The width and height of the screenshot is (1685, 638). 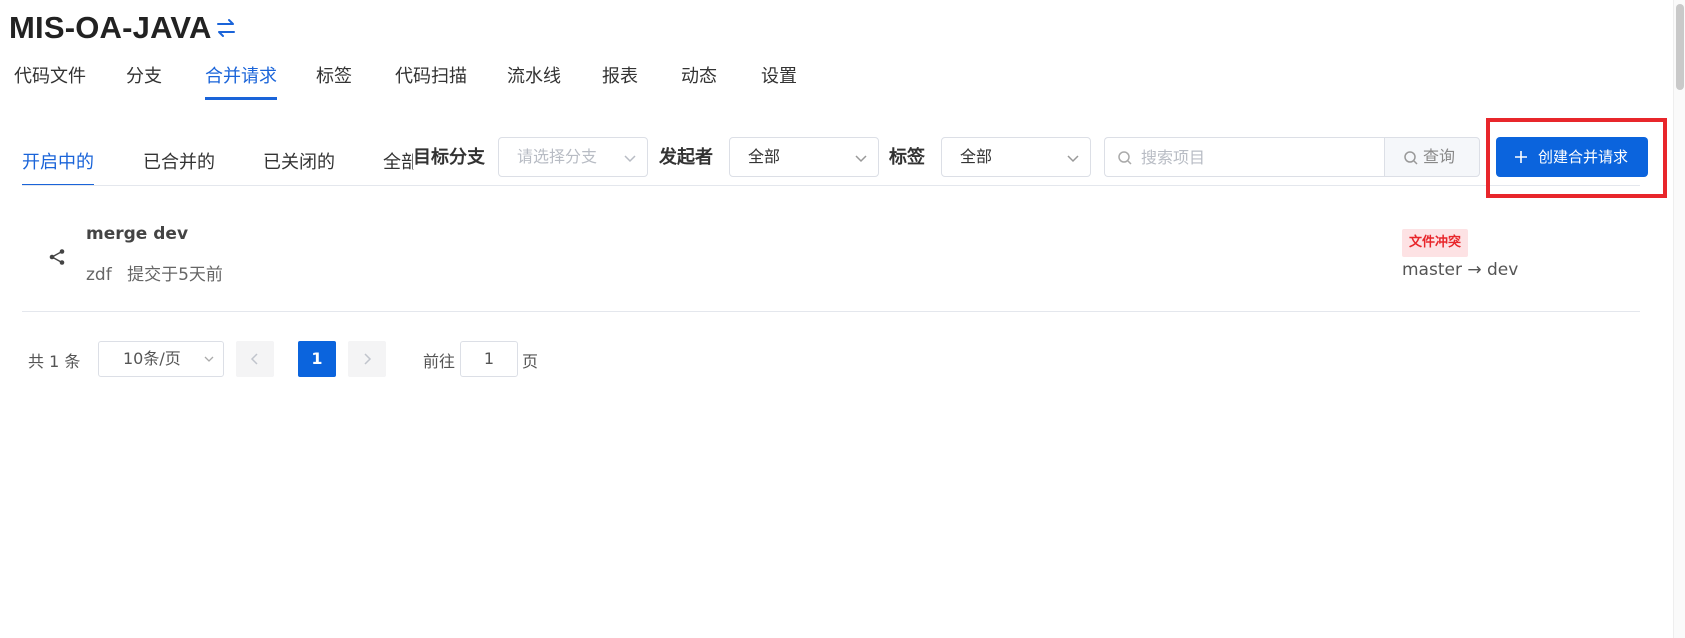 I want to click on chevron-left-icon, so click(x=254, y=359).